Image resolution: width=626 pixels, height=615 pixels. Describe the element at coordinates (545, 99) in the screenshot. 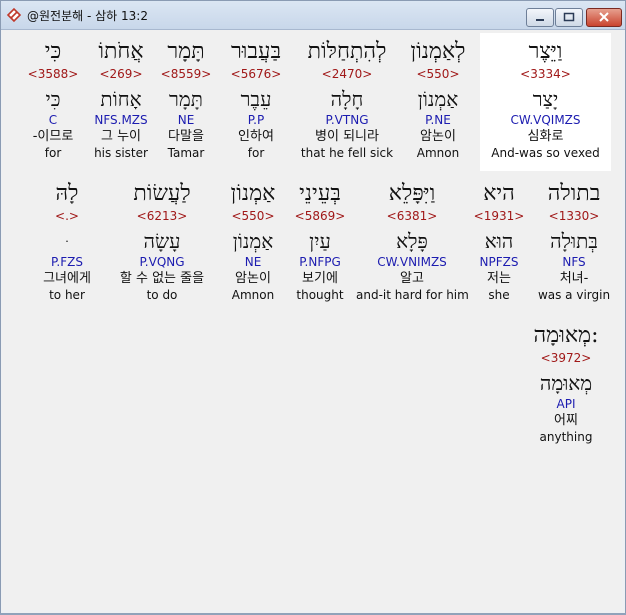

I see `lemma-word: יָצַר` at that location.